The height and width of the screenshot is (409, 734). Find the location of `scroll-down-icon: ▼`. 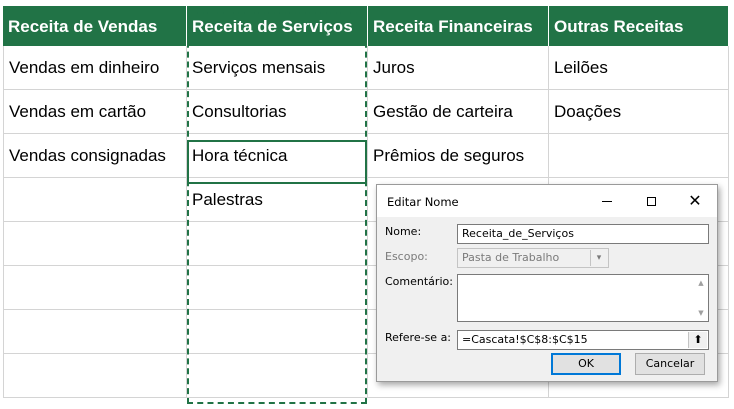

scroll-down-icon: ▼ is located at coordinates (701, 313).